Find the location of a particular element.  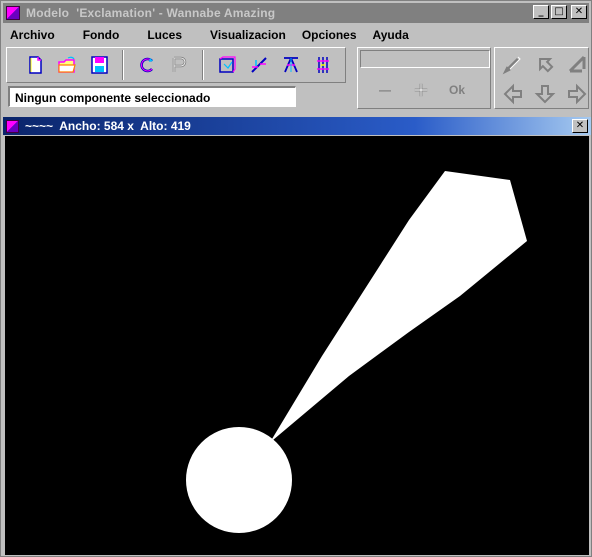

selection-status-field: Ningun componente seleccionado is located at coordinates (152, 96).